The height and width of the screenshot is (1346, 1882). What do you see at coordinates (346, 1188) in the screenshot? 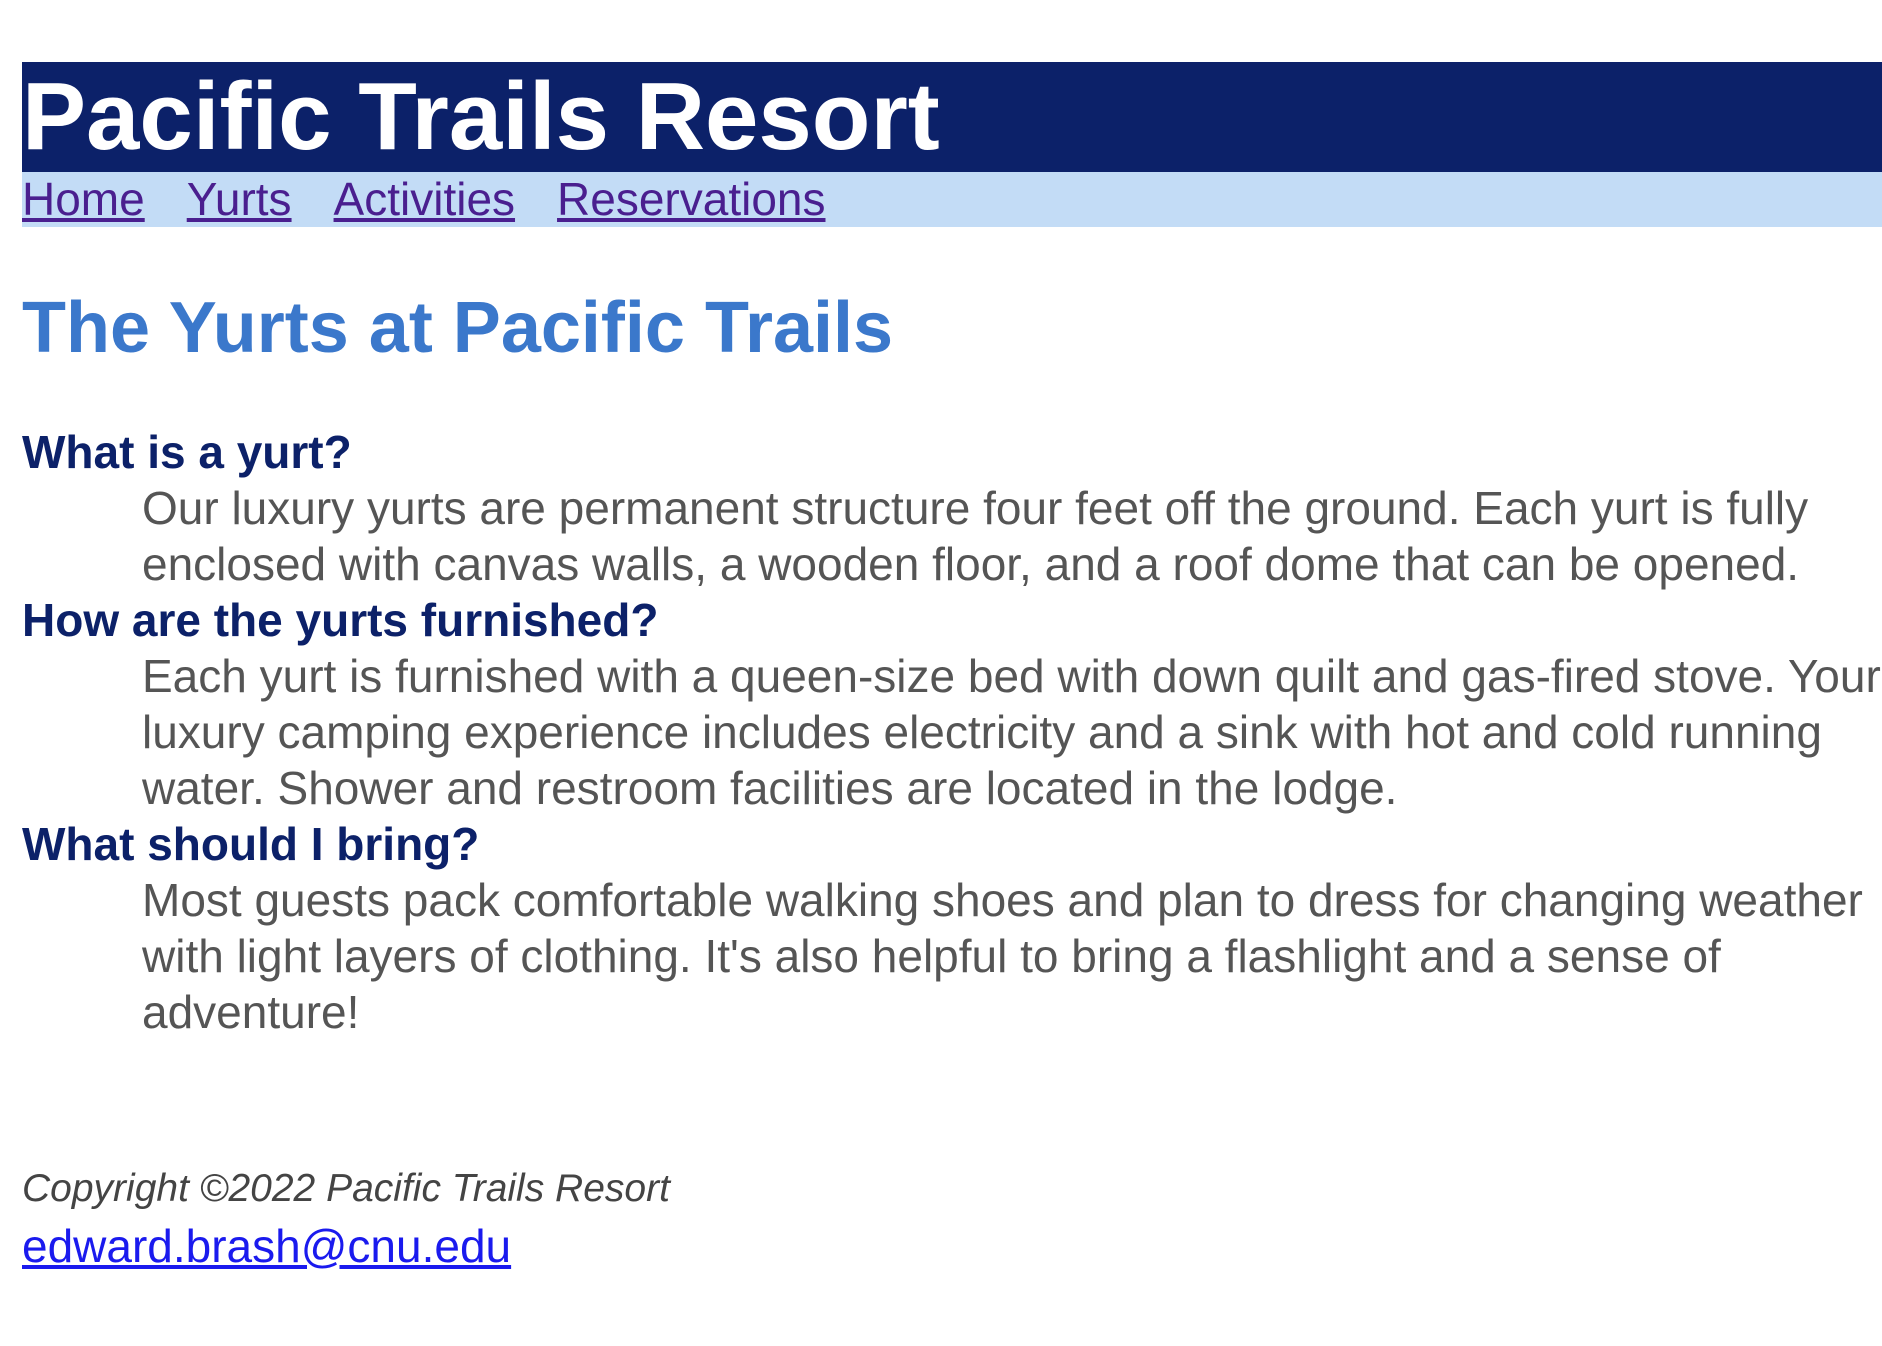
I see `copyright-text: Copyright ©2022 Pacific Trails Resort` at bounding box center [346, 1188].